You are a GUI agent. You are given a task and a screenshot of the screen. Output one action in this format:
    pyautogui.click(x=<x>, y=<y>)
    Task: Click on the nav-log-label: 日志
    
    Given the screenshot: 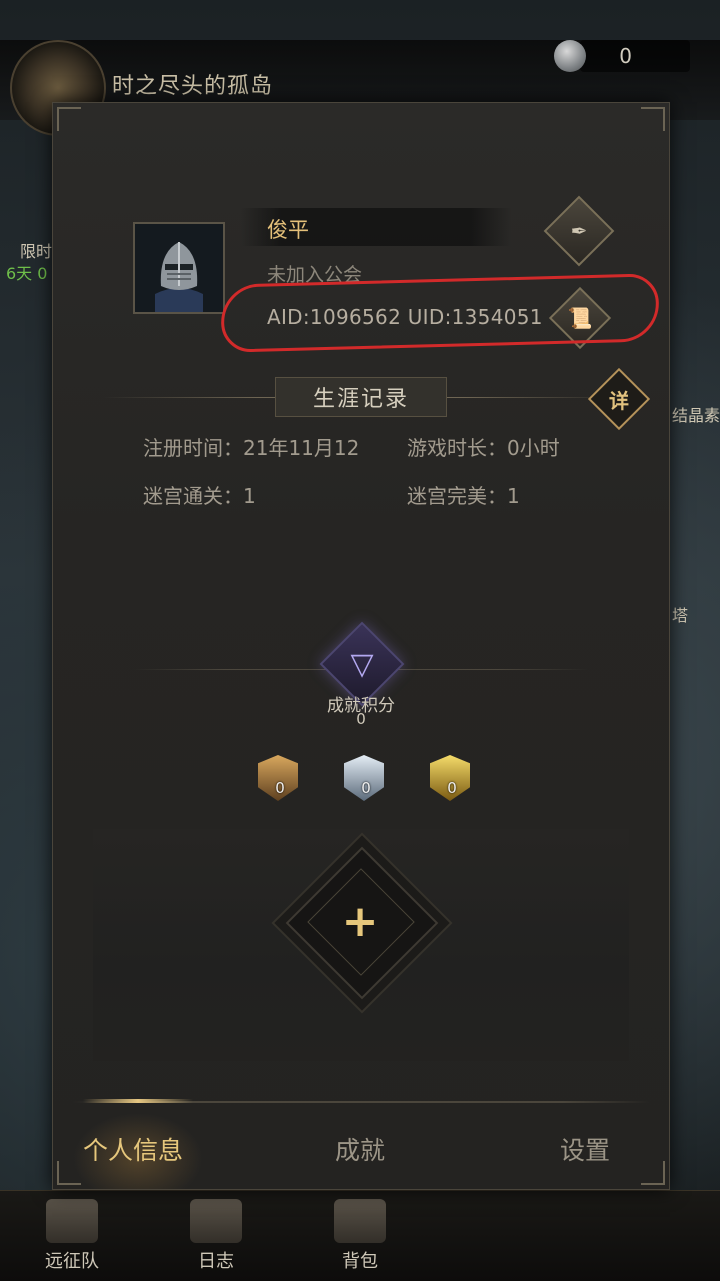 What is the action you would take?
    pyautogui.click(x=216, y=1261)
    